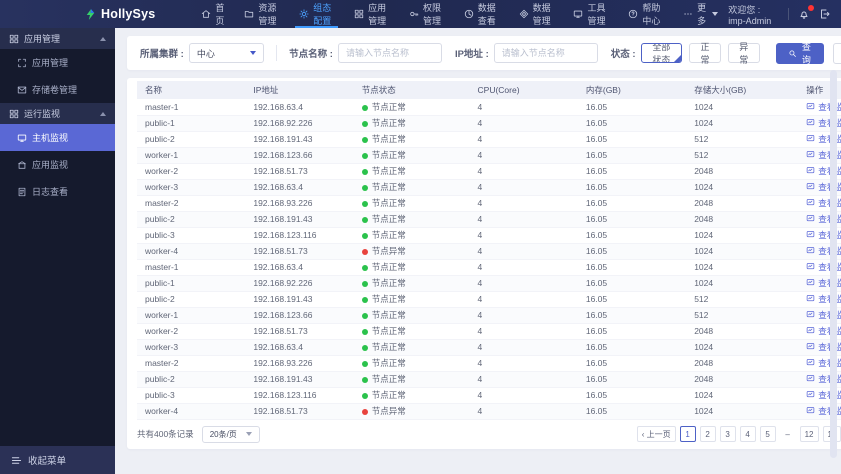 This screenshot has width=841, height=474. I want to click on nav-item-label: 数据管理, so click(541, 14).